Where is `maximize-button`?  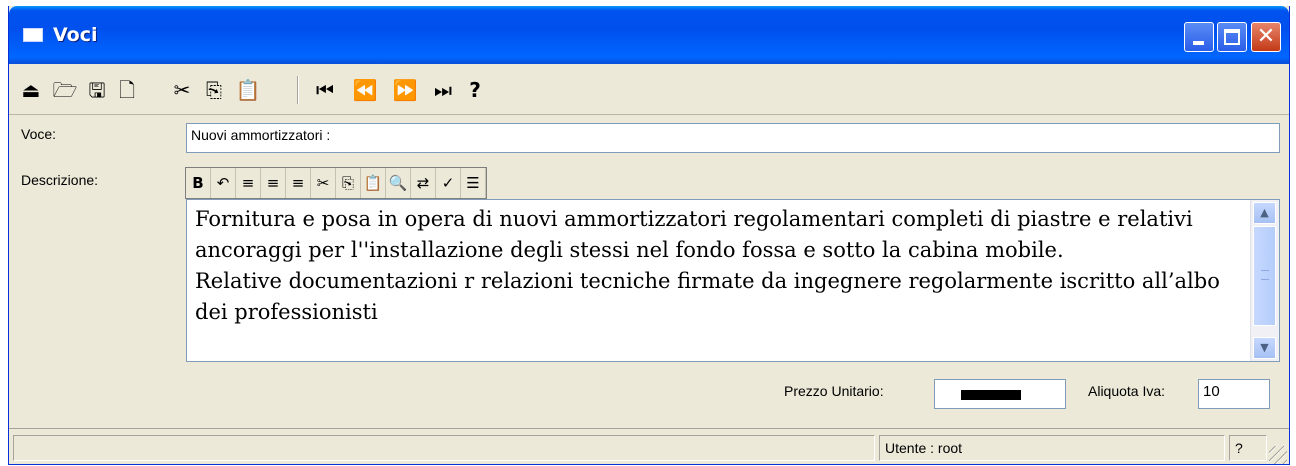
maximize-button is located at coordinates (1232, 37).